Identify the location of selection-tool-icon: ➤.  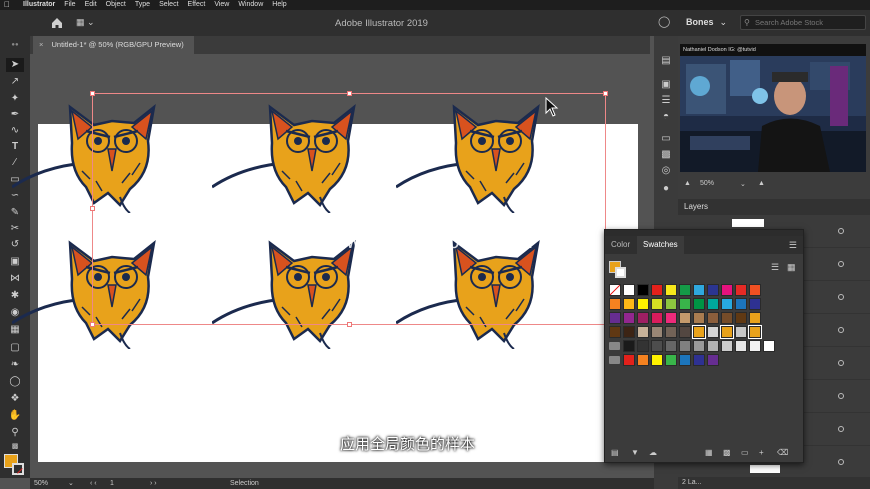
(15, 65).